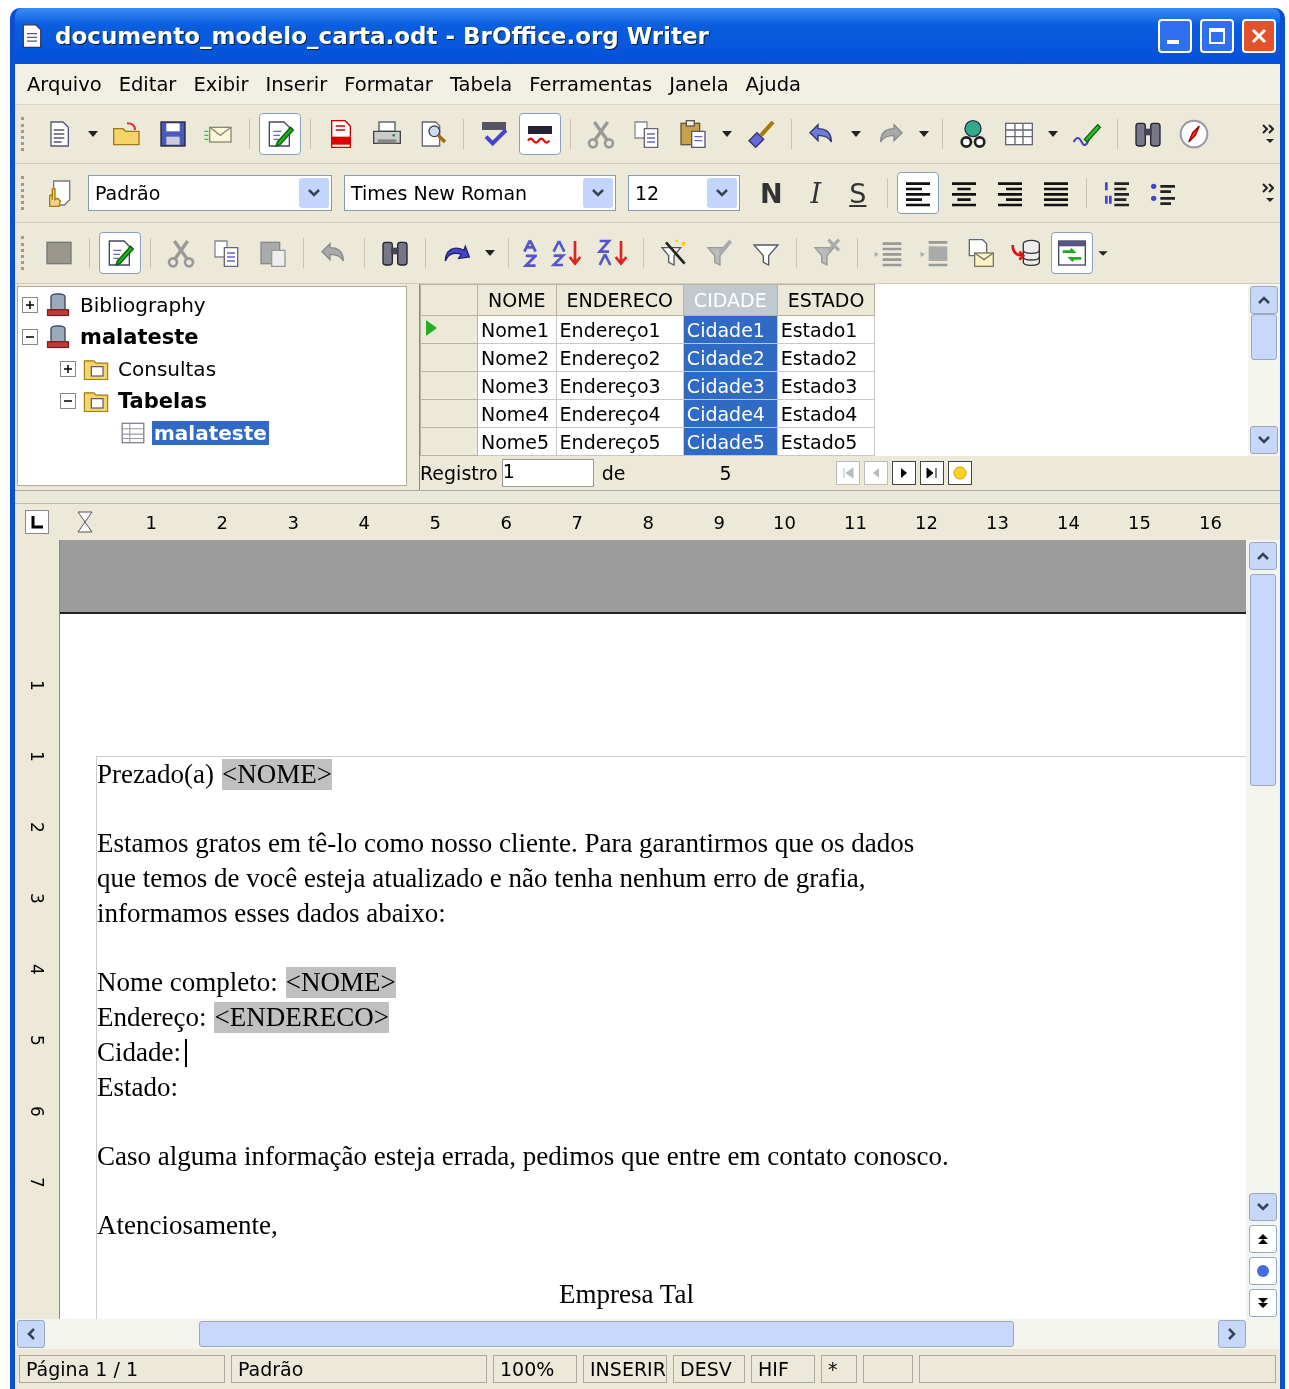  Describe the element at coordinates (483, 84) in the screenshot. I see `menu-item: Tabela` at that location.